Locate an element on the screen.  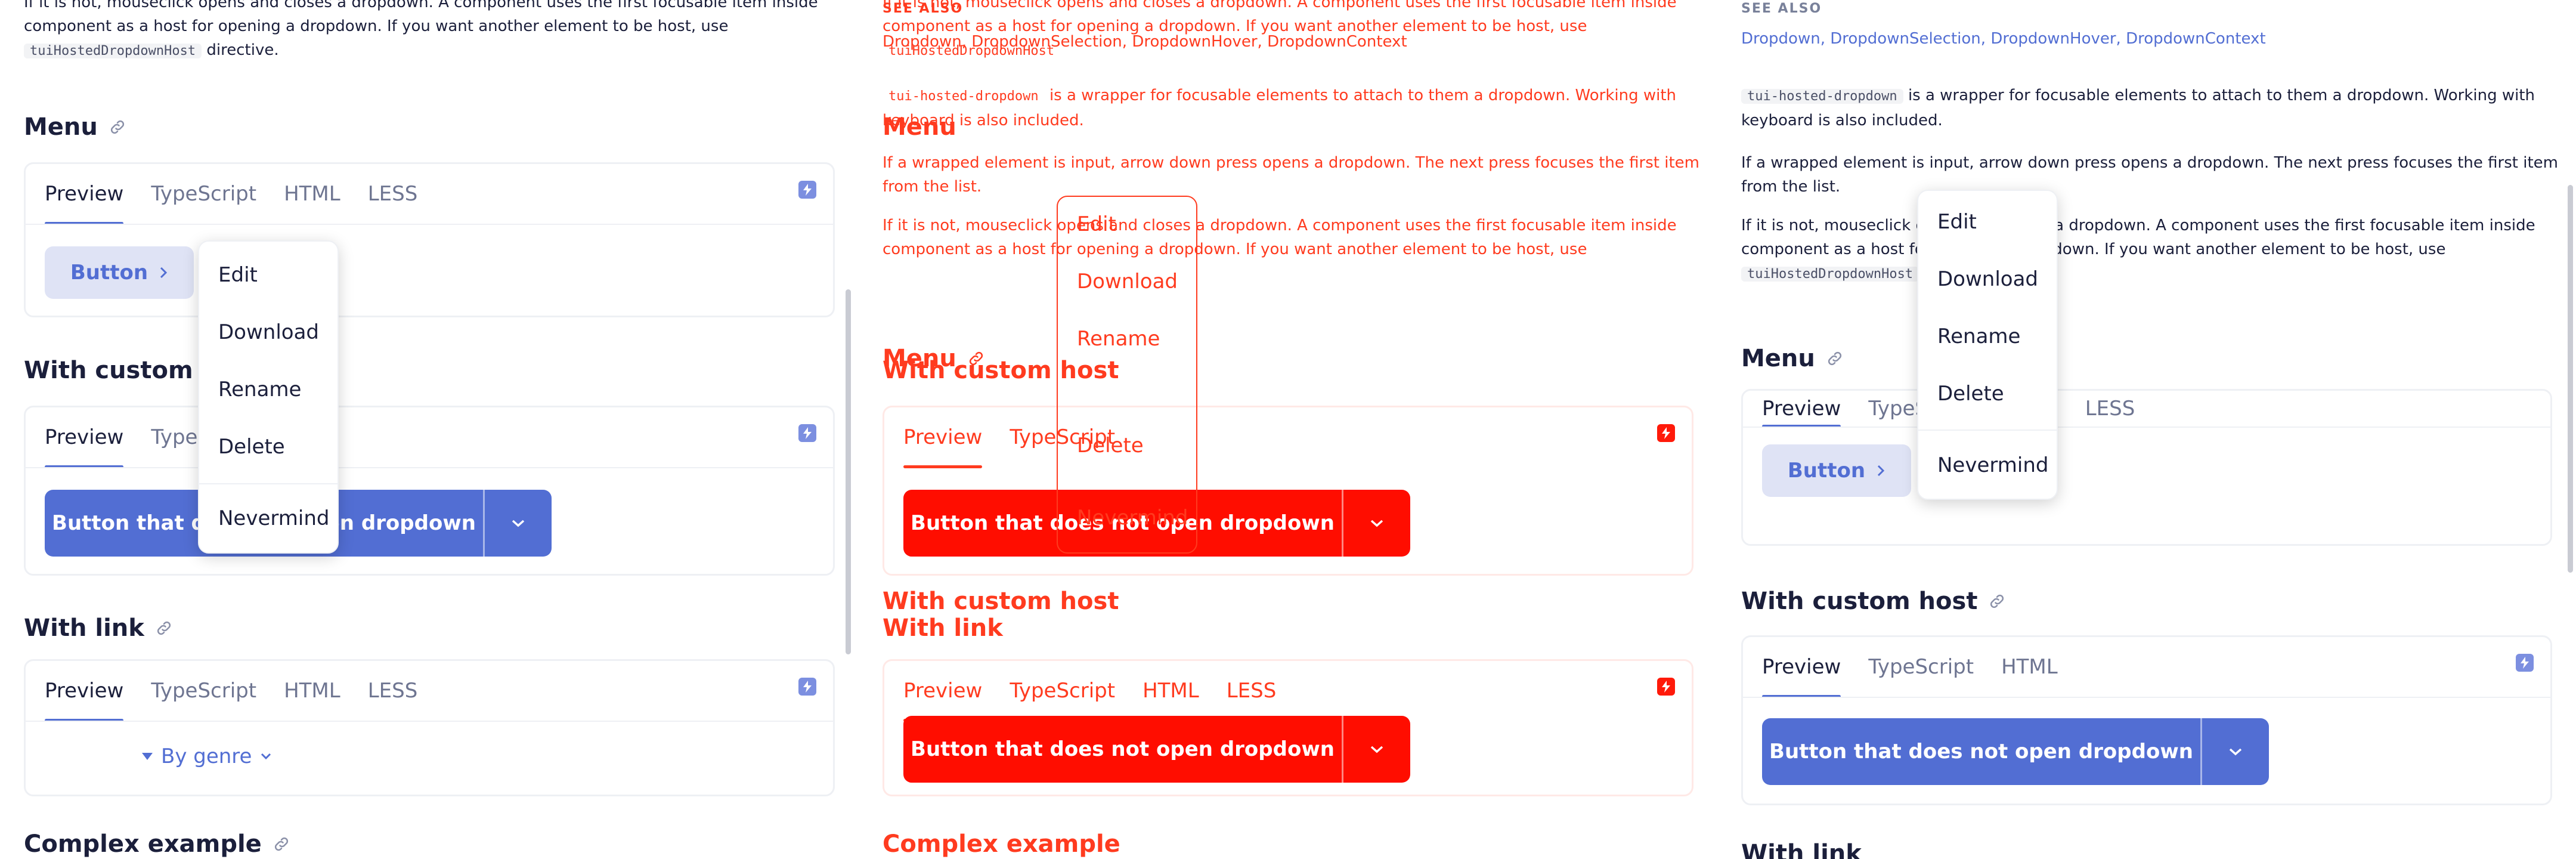
demo-tabs: Preview TypeScript HTML LESS is located at coordinates (232, 194).